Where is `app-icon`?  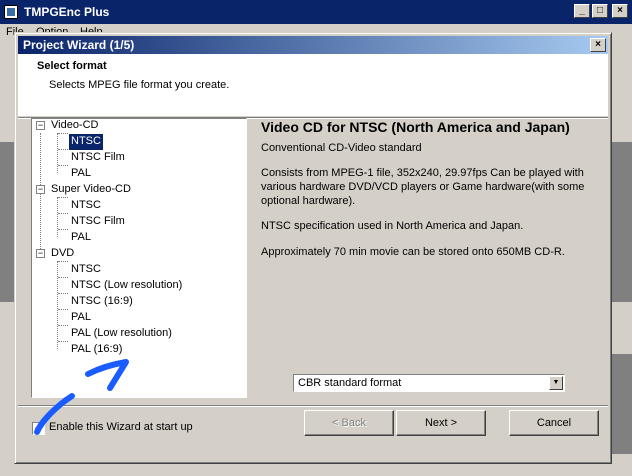
app-icon is located at coordinates (11, 12).